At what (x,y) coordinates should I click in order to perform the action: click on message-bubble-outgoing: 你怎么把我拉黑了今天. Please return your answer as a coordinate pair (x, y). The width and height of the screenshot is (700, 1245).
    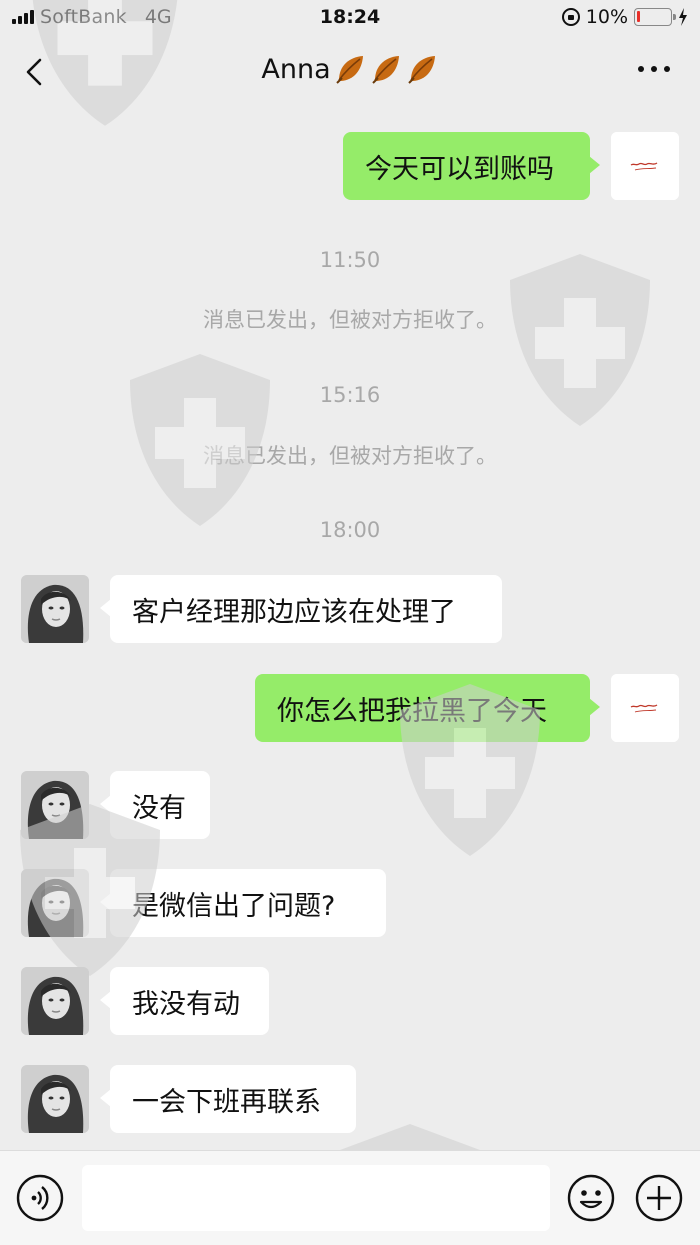
    Looking at the image, I should click on (427, 708).